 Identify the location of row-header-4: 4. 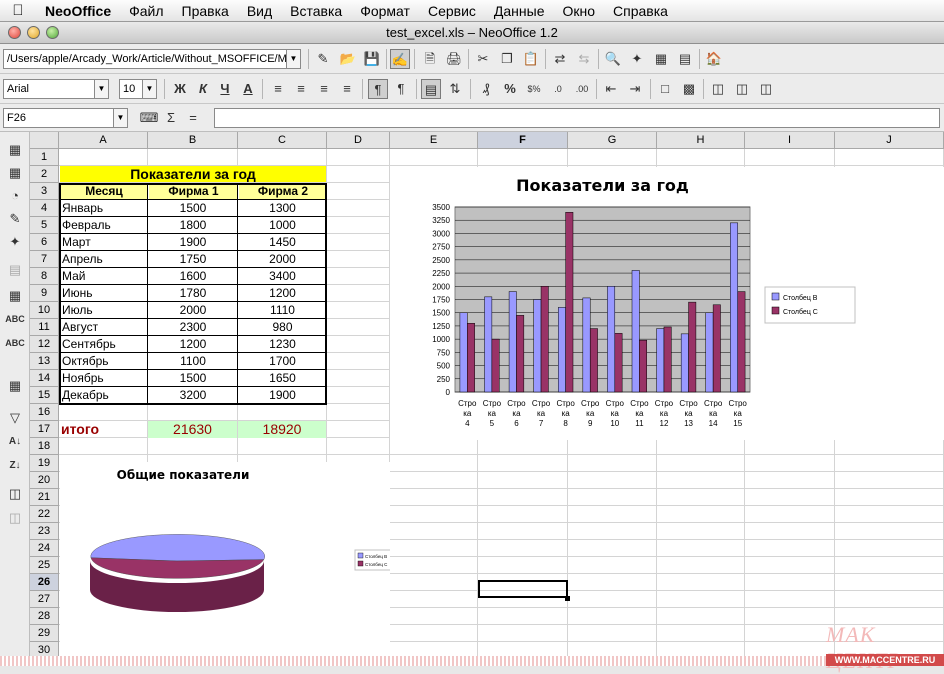
(44, 208).